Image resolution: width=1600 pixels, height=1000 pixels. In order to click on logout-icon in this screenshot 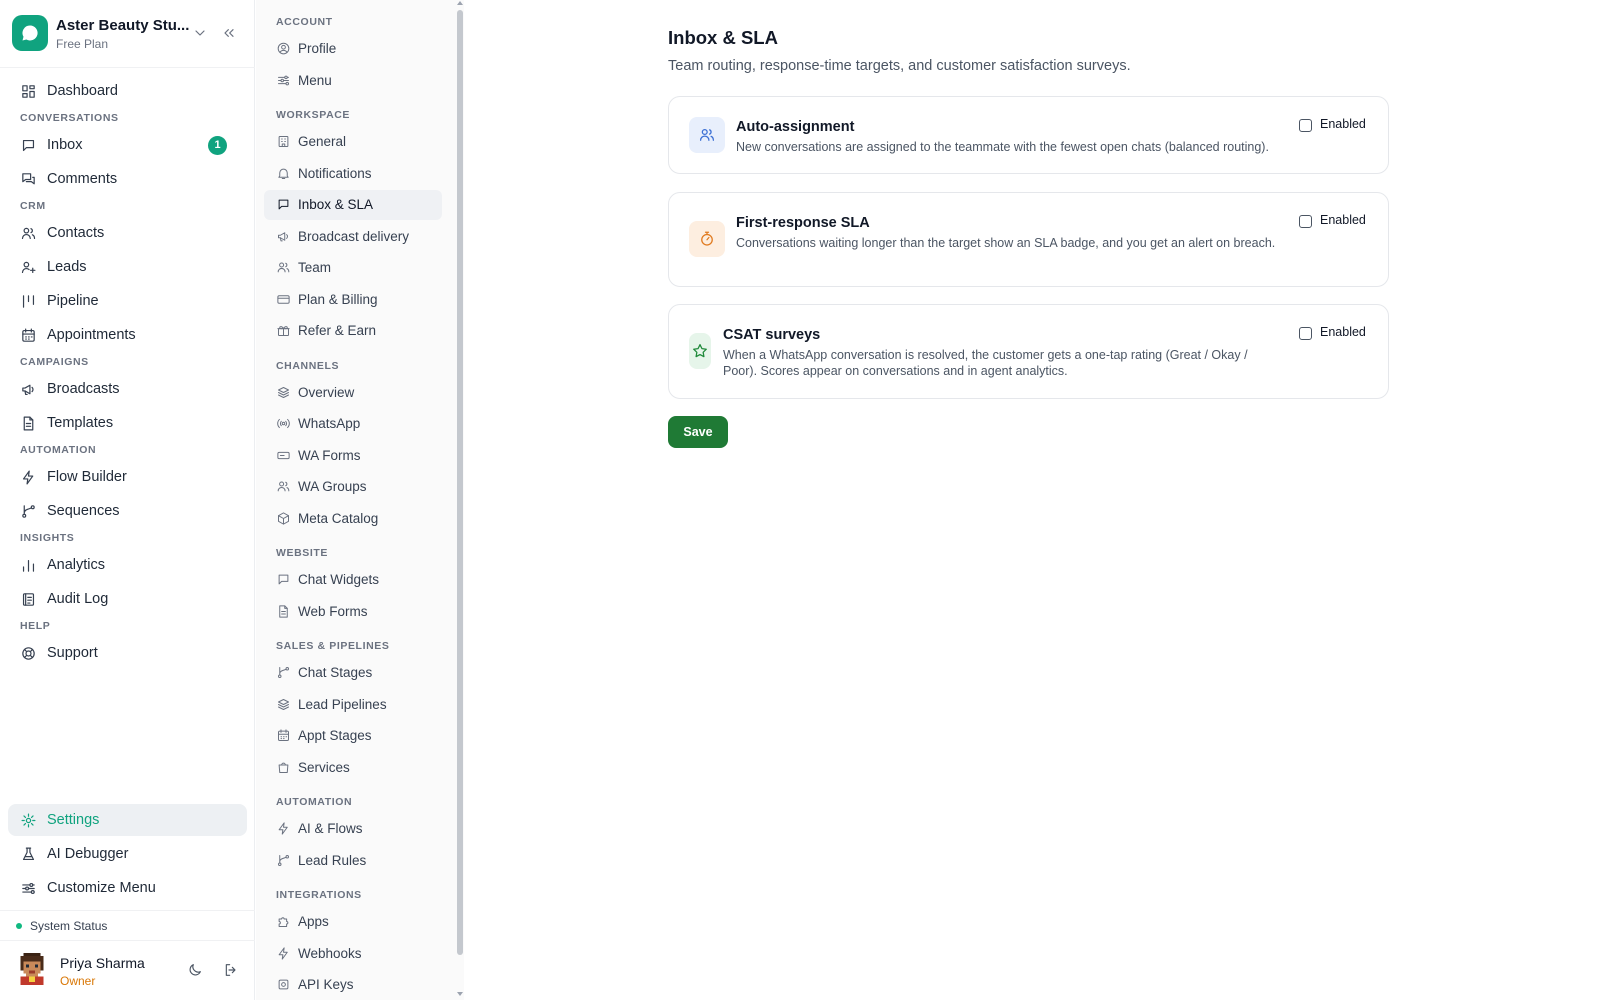, I will do `click(231, 970)`.